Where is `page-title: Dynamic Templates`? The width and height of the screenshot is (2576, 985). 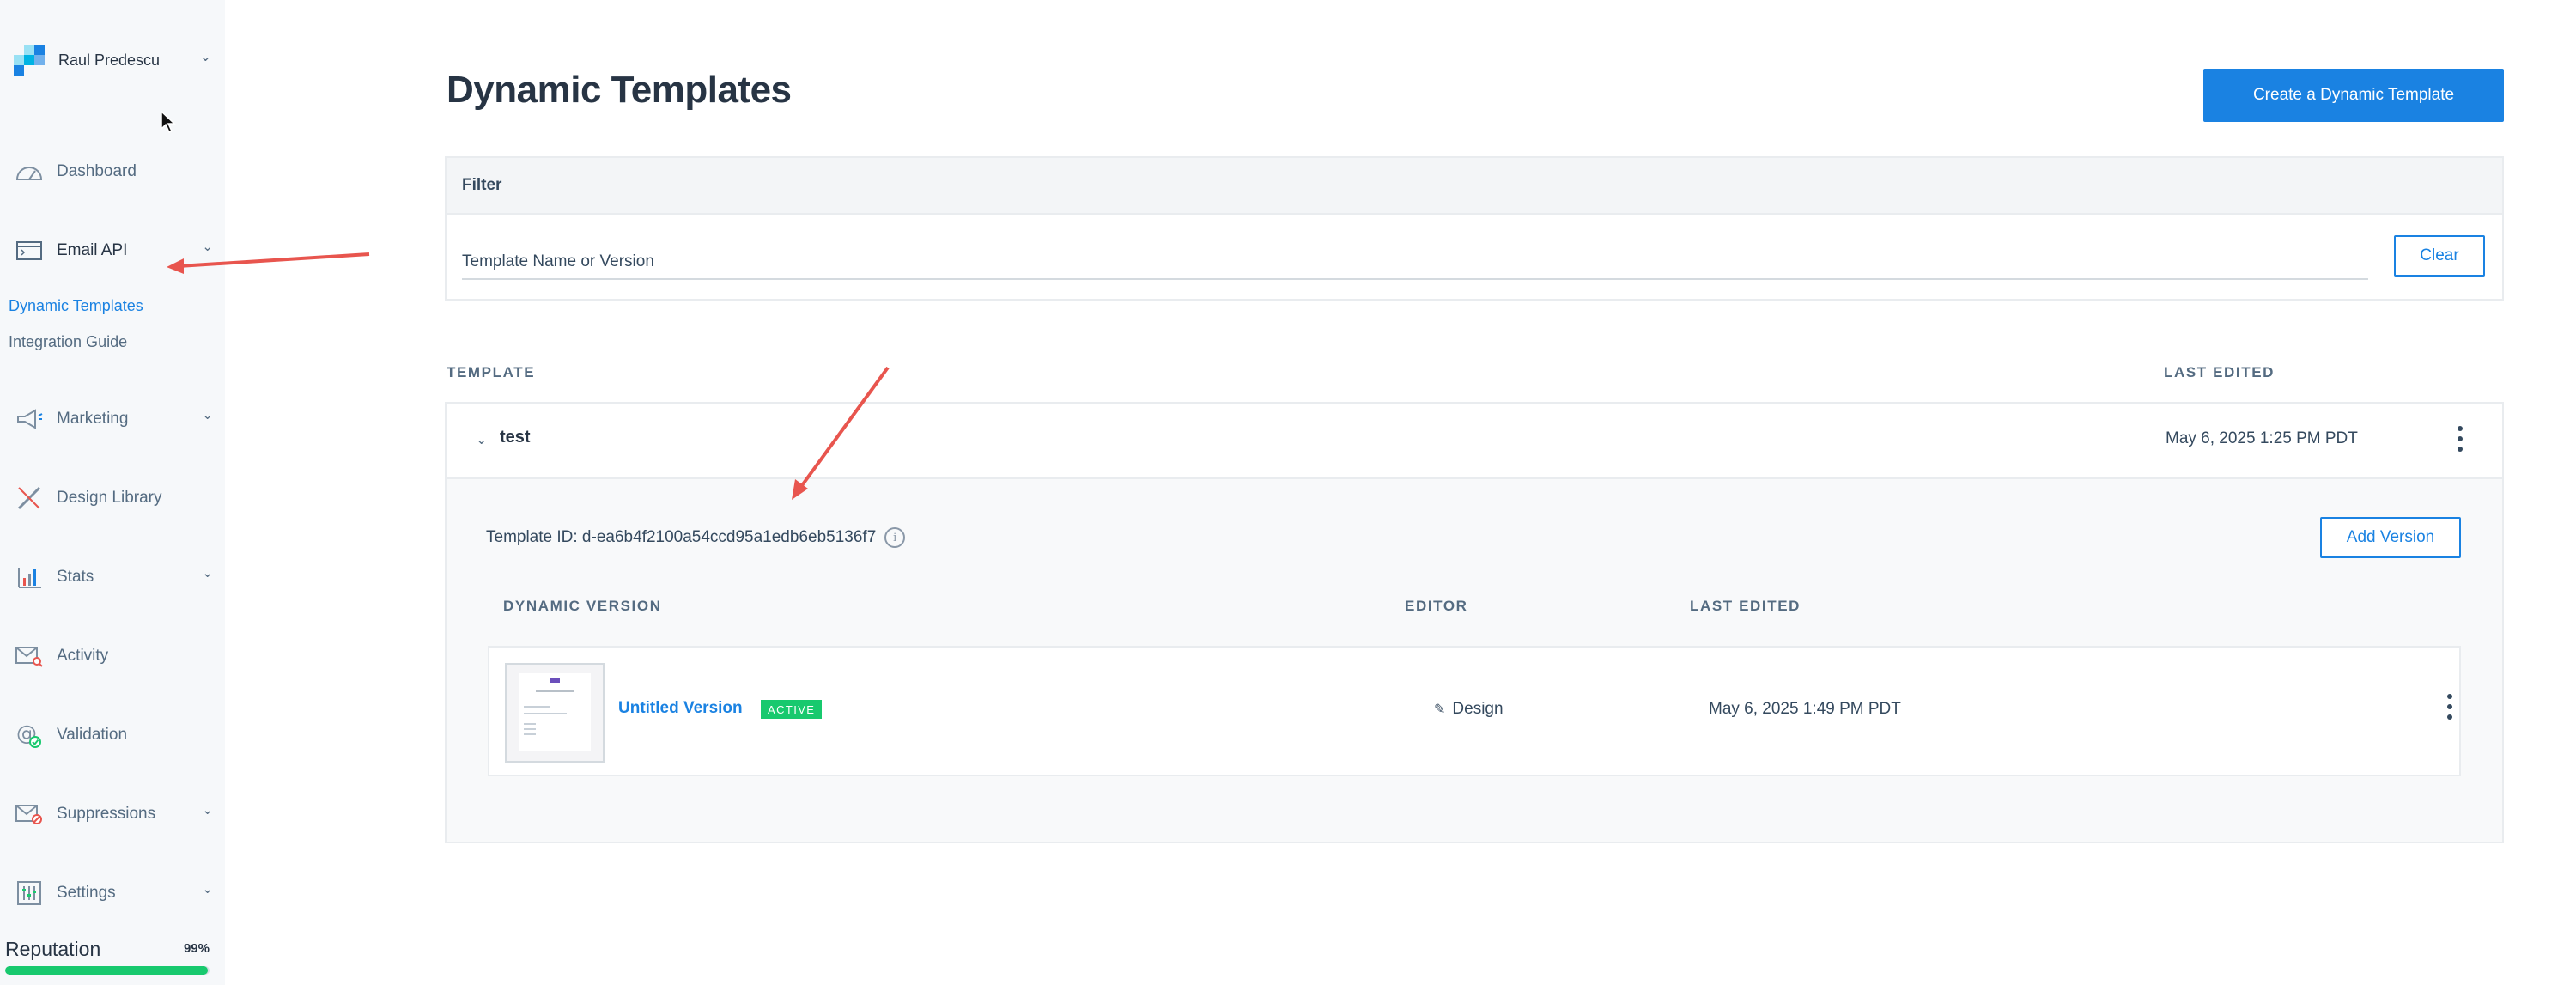 page-title: Dynamic Templates is located at coordinates (619, 90).